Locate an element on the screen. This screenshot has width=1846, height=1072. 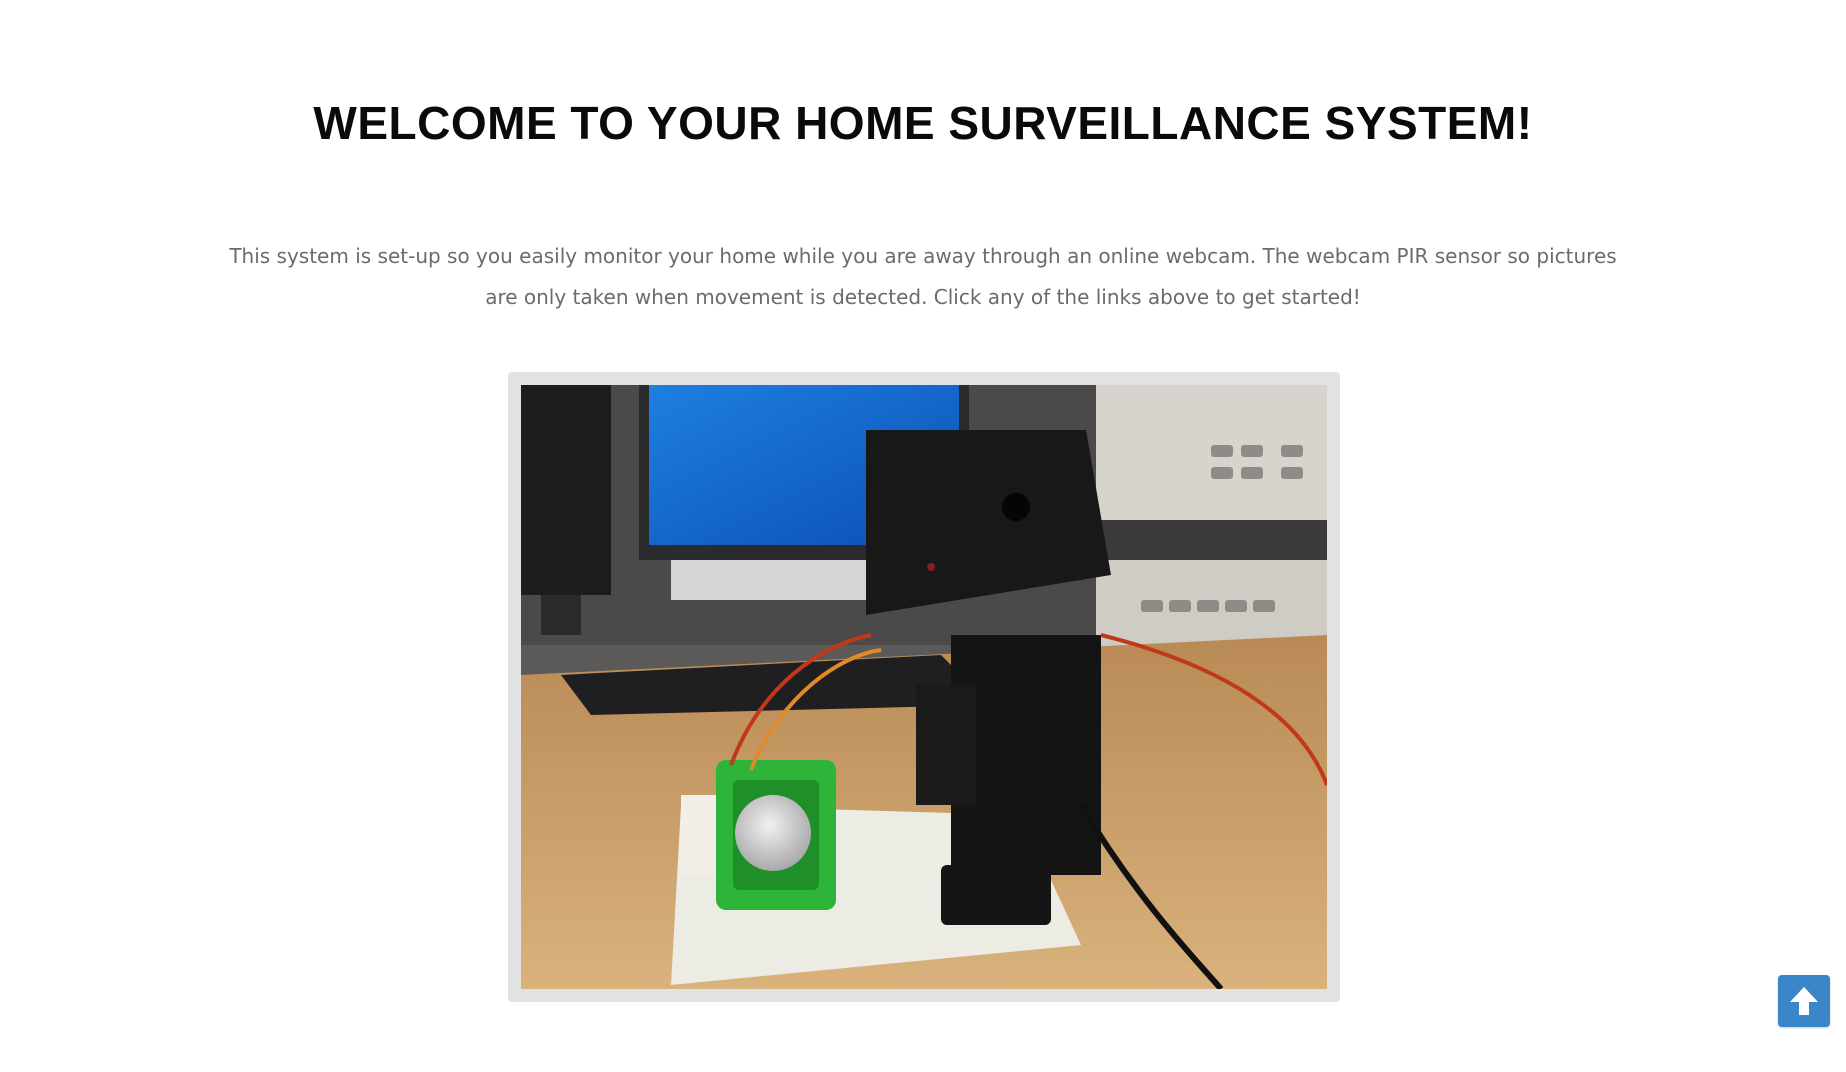
back-to-top-button is located at coordinates (1804, 1001).